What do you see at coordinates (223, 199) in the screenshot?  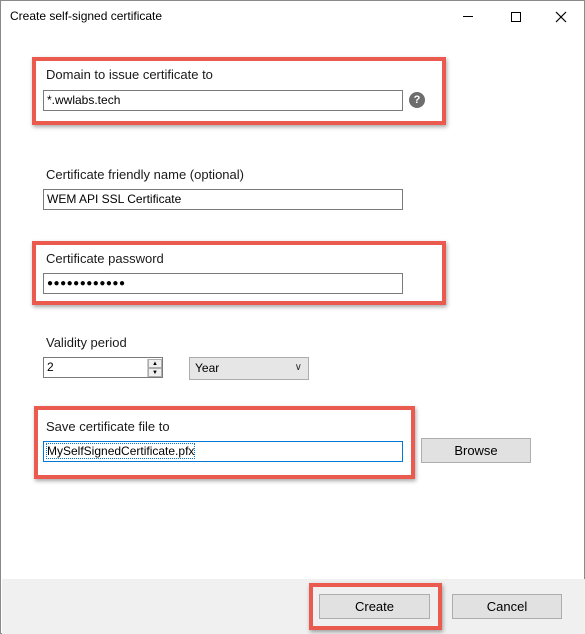 I see `friendly-name-input: WEM API SSL Certificate` at bounding box center [223, 199].